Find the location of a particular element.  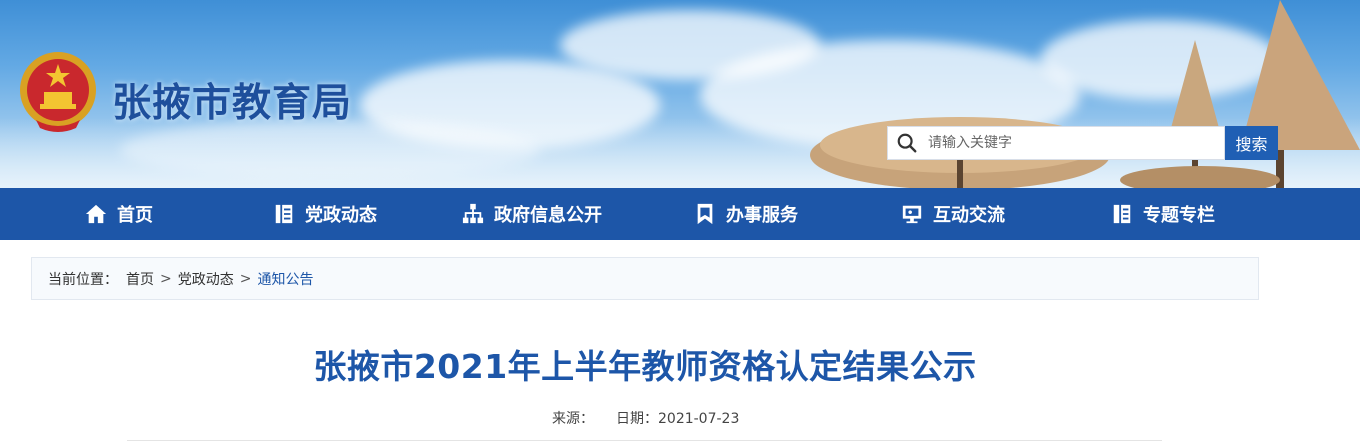

bookmark-icon is located at coordinates (705, 214).